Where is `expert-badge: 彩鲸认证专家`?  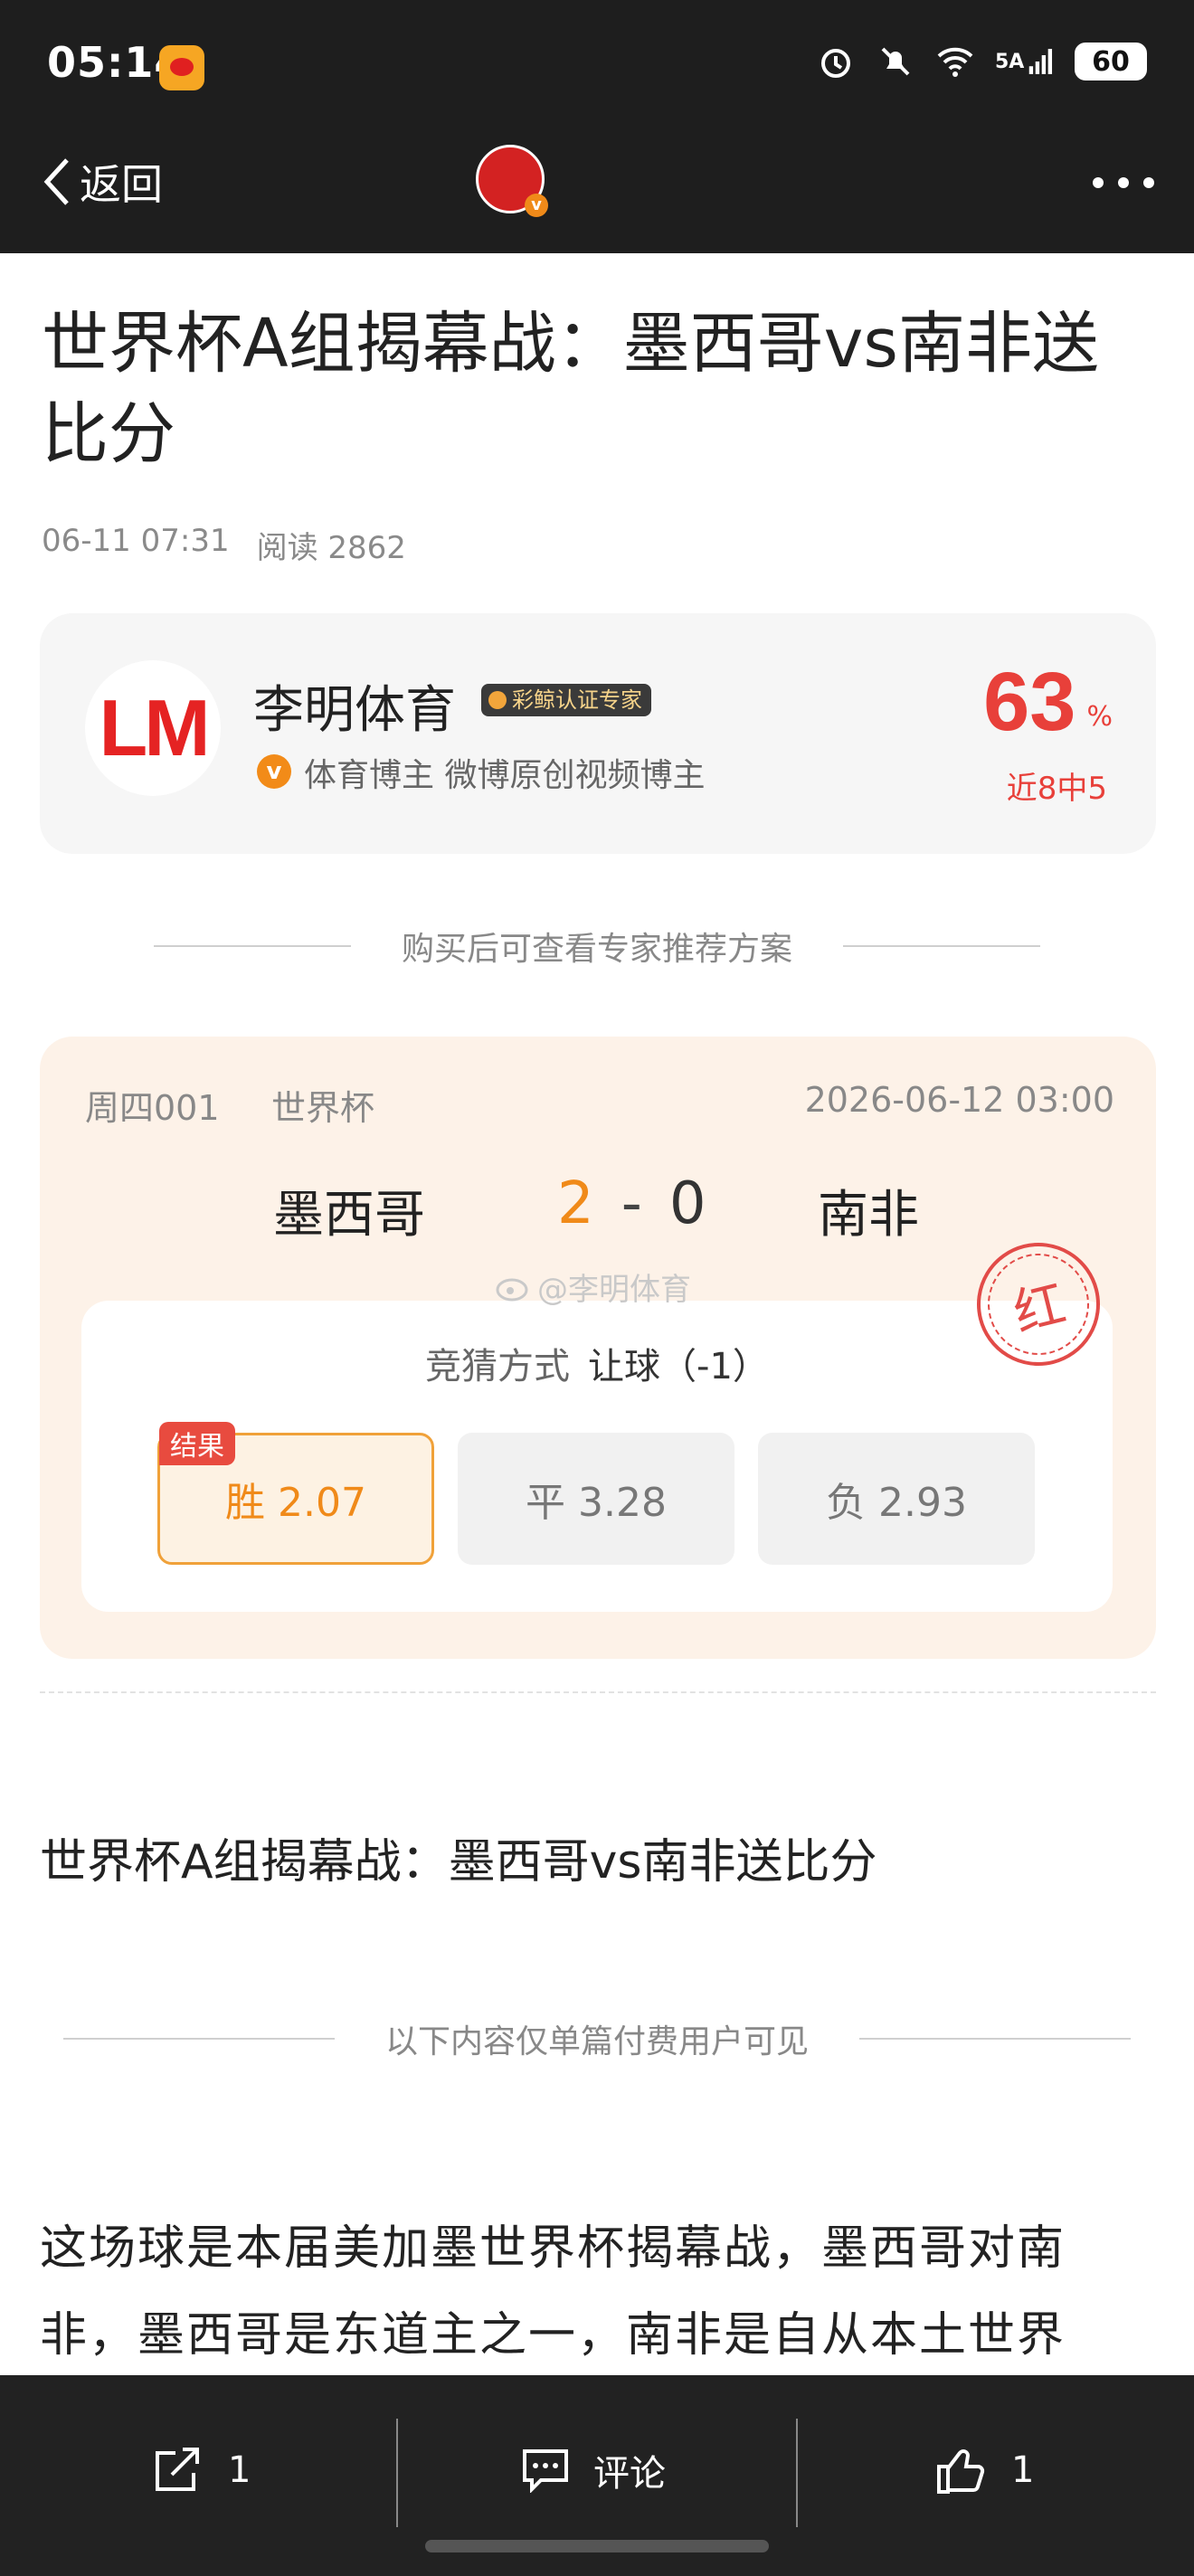
expert-badge: 彩鲸认证专家 is located at coordinates (566, 700).